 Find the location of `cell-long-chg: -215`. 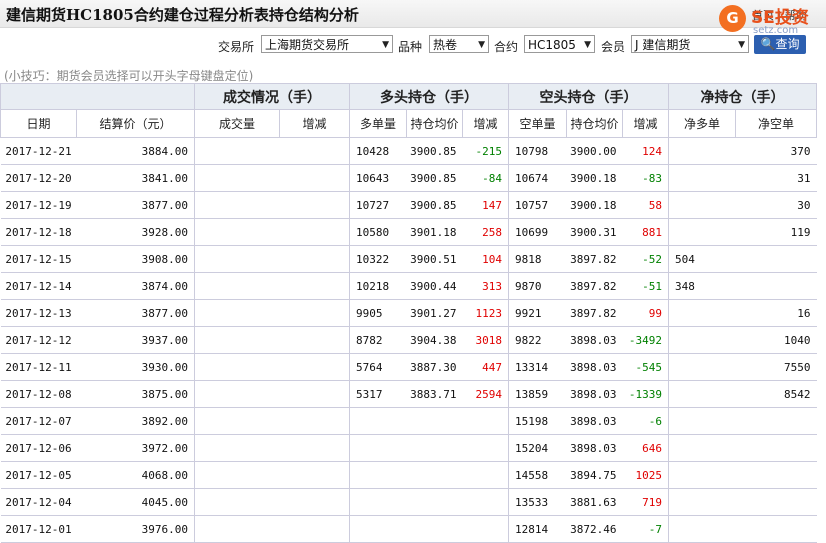

cell-long-chg: -215 is located at coordinates (485, 151).